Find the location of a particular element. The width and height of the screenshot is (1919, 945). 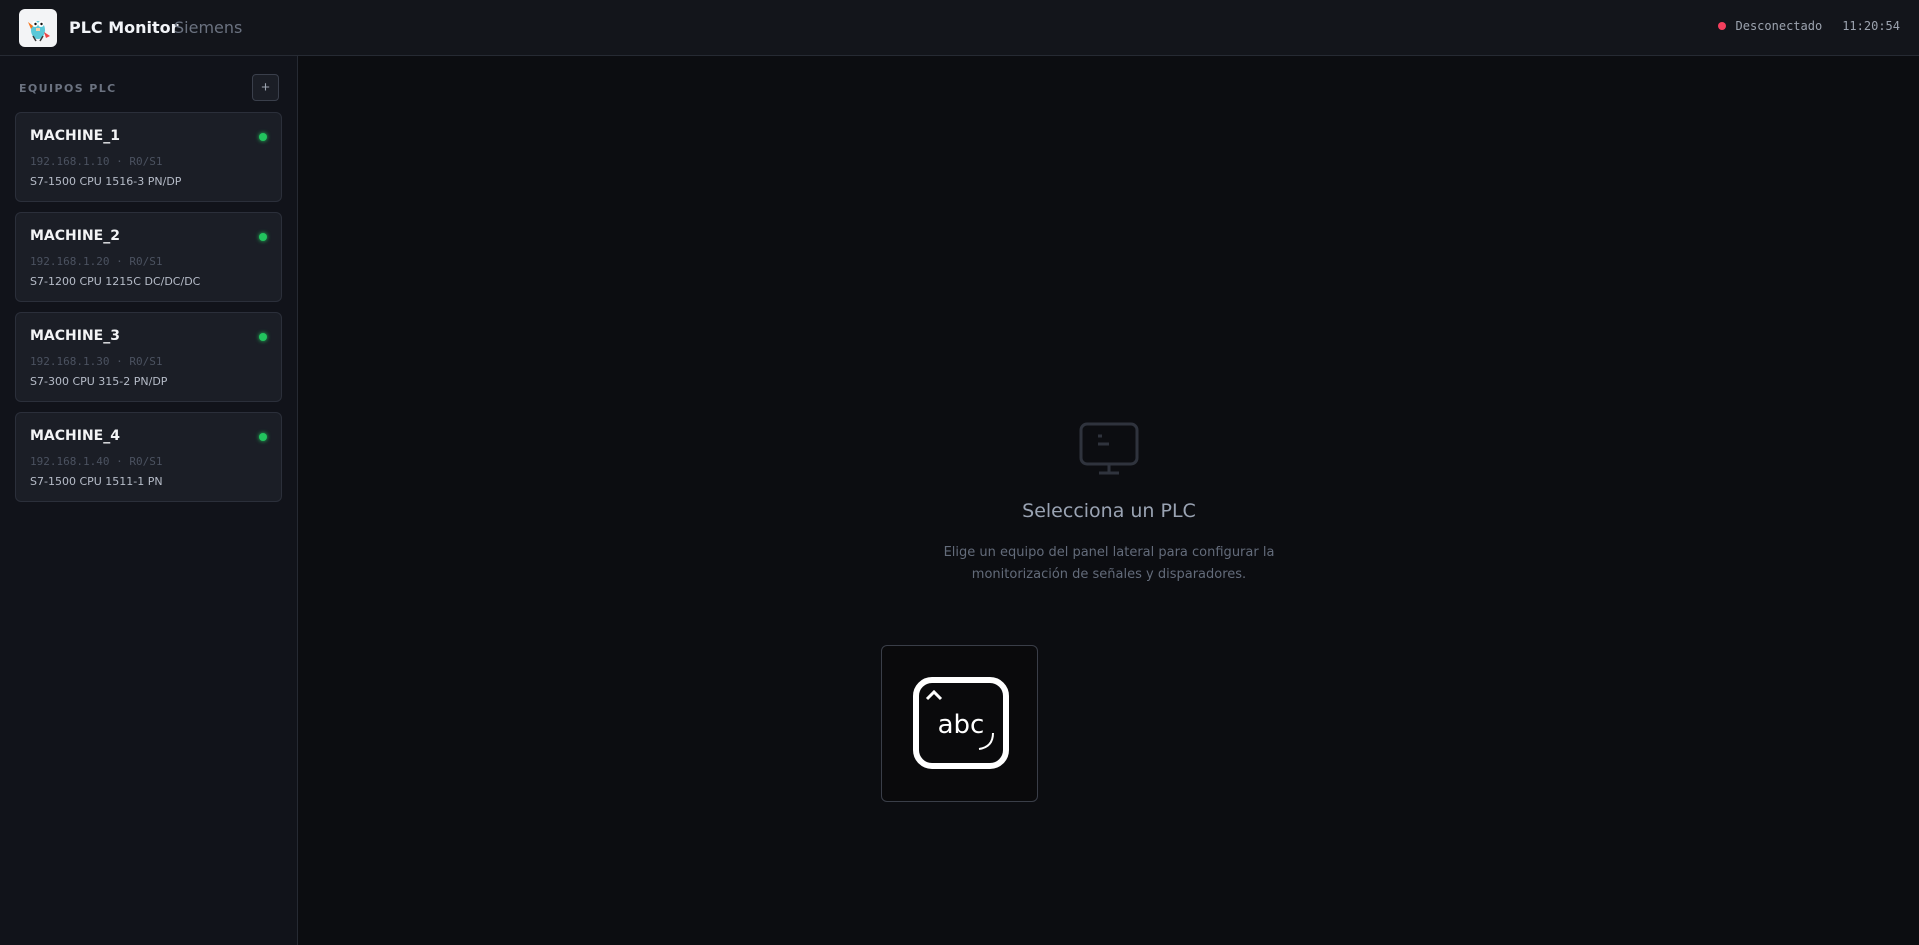

ime-label: abc is located at coordinates (961, 725).